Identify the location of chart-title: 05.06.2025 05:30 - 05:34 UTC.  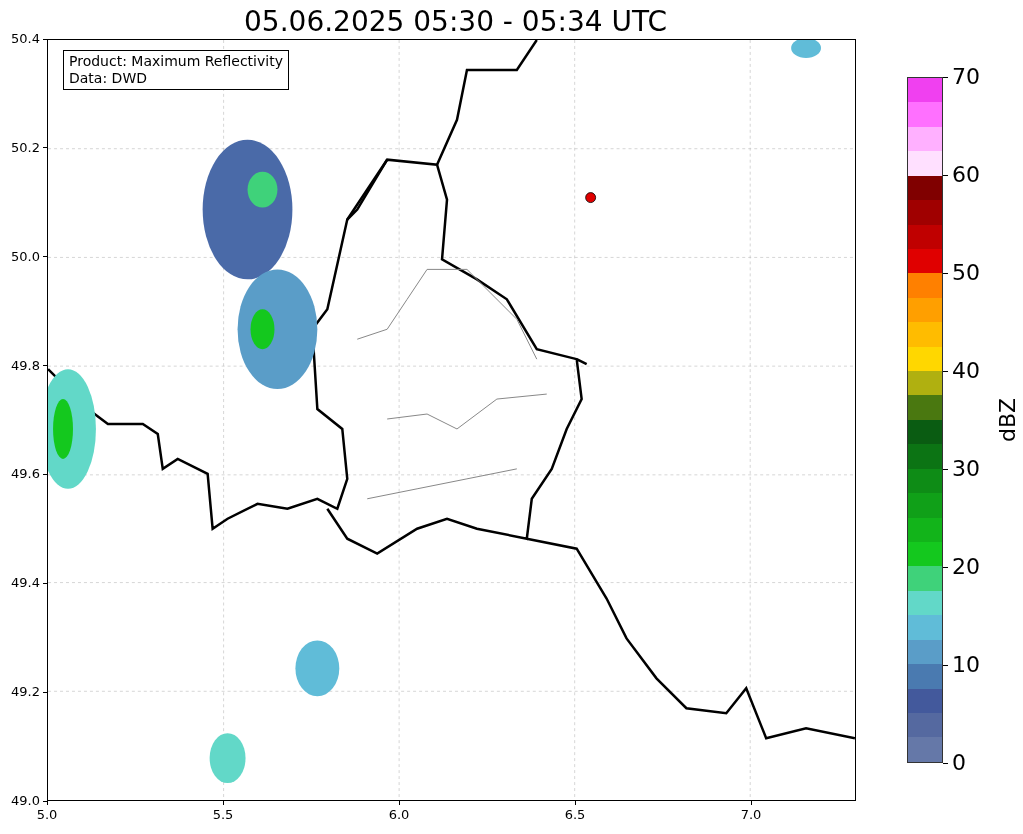
(455, 22).